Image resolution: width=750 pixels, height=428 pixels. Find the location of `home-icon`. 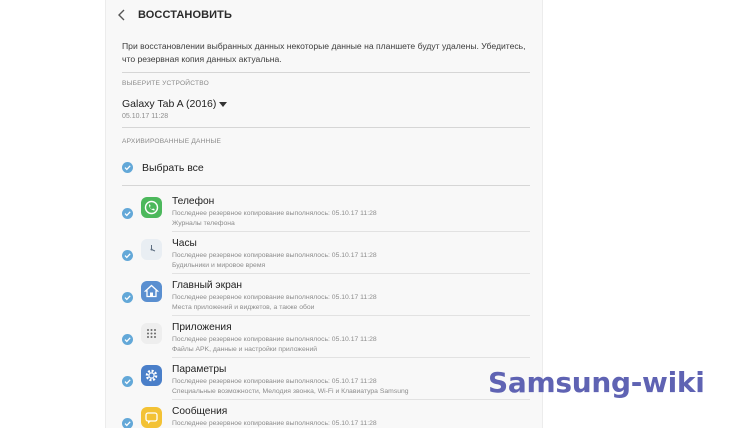

home-icon is located at coordinates (151, 291).